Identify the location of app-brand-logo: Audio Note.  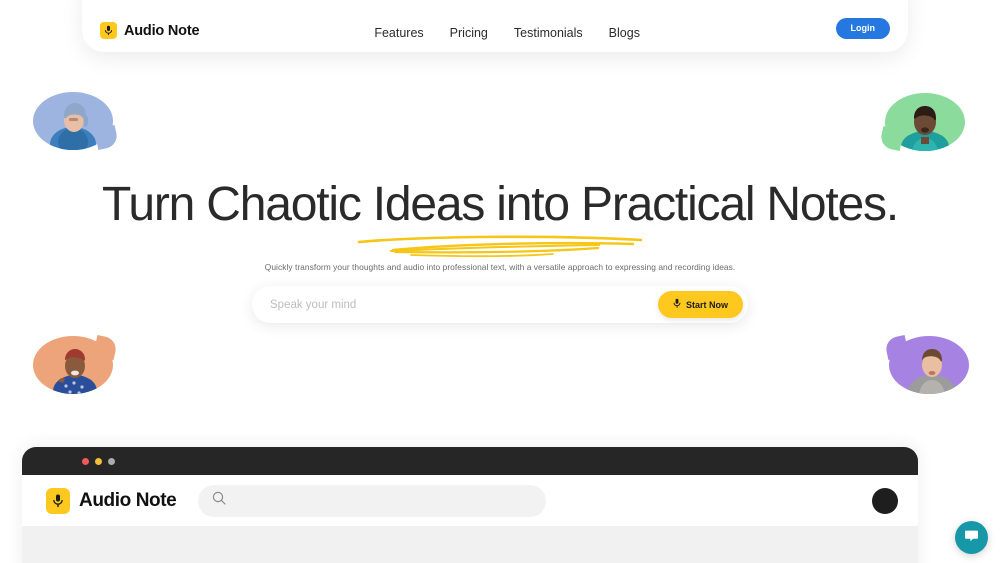
(111, 500).